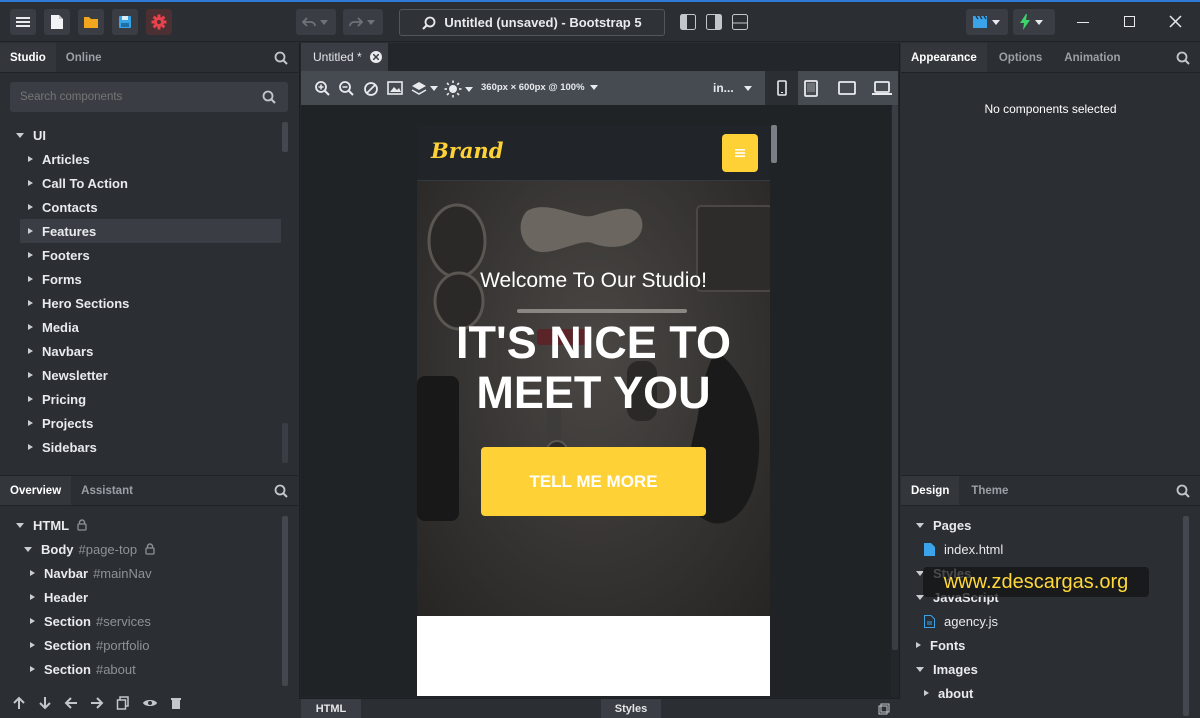 Image resolution: width=1200 pixels, height=718 pixels. Describe the element at coordinates (62, 447) in the screenshot. I see `category-item: Sidebars` at that location.